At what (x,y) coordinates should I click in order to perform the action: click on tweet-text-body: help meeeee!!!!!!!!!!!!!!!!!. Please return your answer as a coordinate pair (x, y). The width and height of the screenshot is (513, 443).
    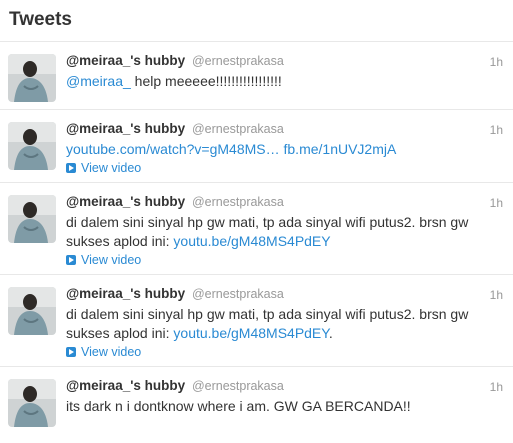
    Looking at the image, I should click on (206, 81).